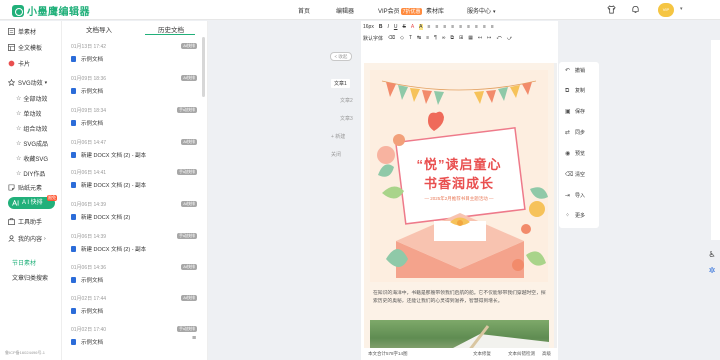 The width and height of the screenshot is (720, 360). I want to click on history-row: 01月06日 14:39 手动快排 新建 DOCX 文档 (2) - 副本, so click(136, 249).